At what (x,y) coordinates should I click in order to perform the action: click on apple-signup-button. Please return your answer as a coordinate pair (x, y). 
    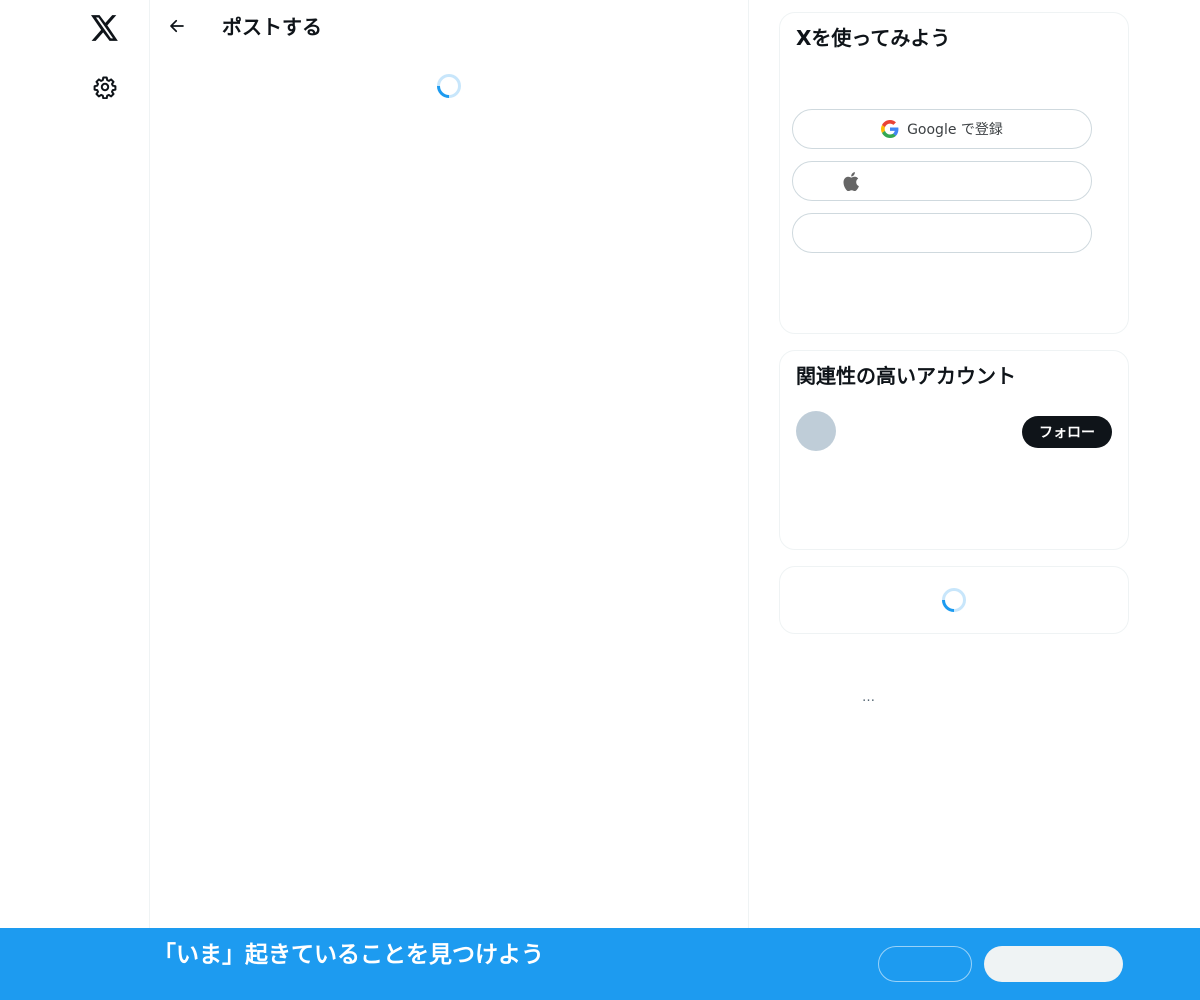
    Looking at the image, I should click on (942, 181).